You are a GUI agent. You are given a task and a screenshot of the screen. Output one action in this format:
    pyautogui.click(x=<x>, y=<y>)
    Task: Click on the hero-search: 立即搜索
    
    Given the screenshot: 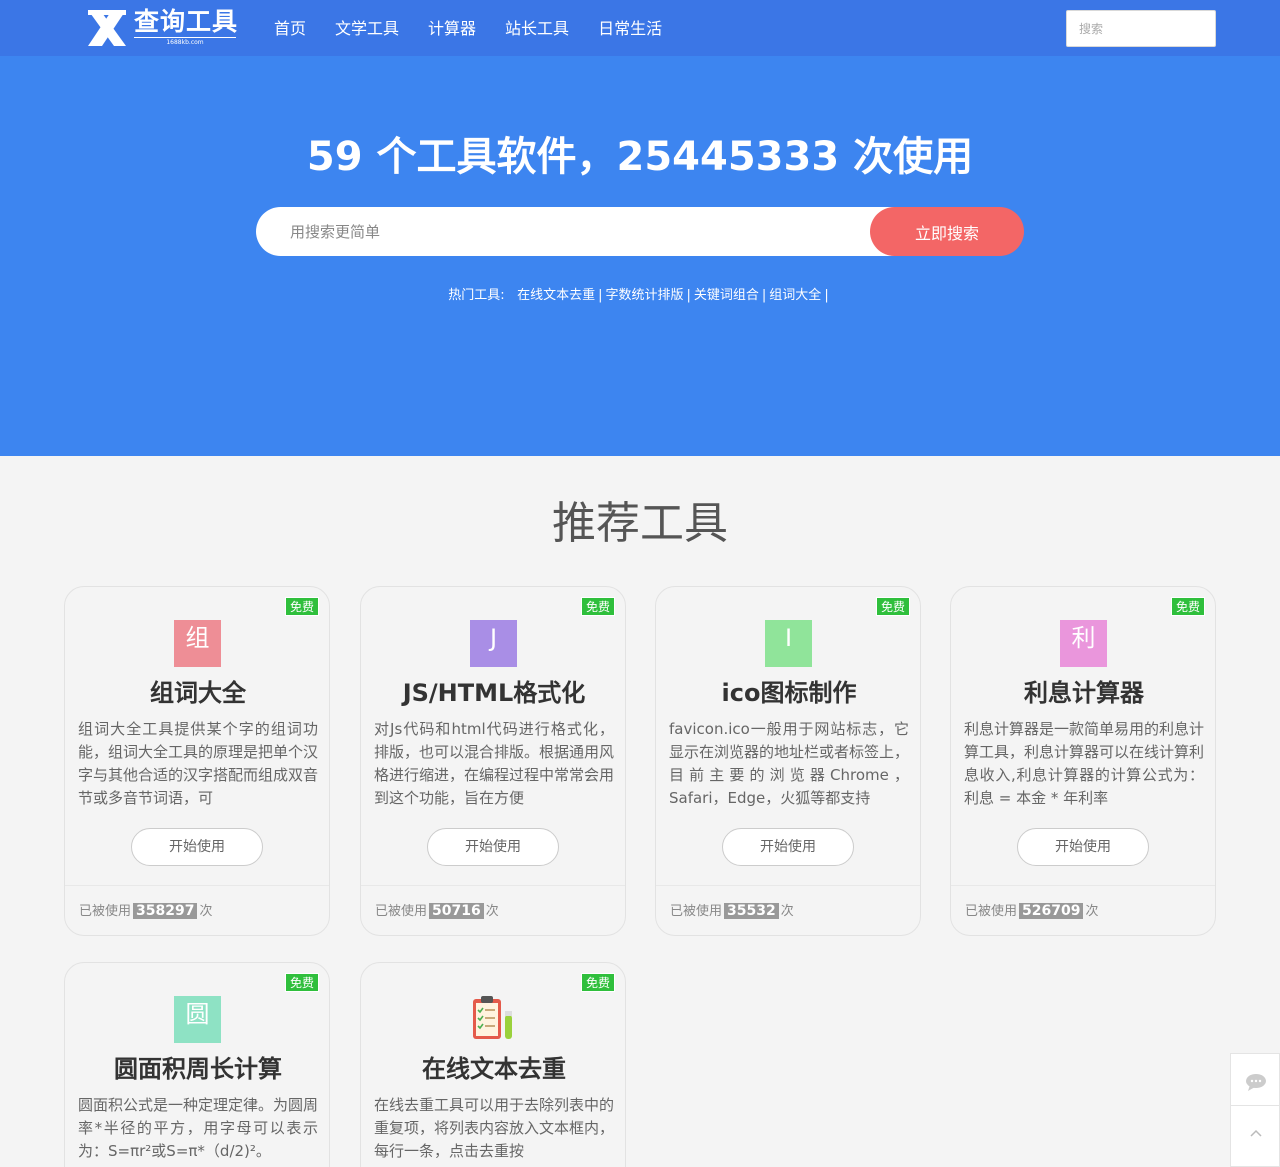 What is the action you would take?
    pyautogui.click(x=640, y=231)
    